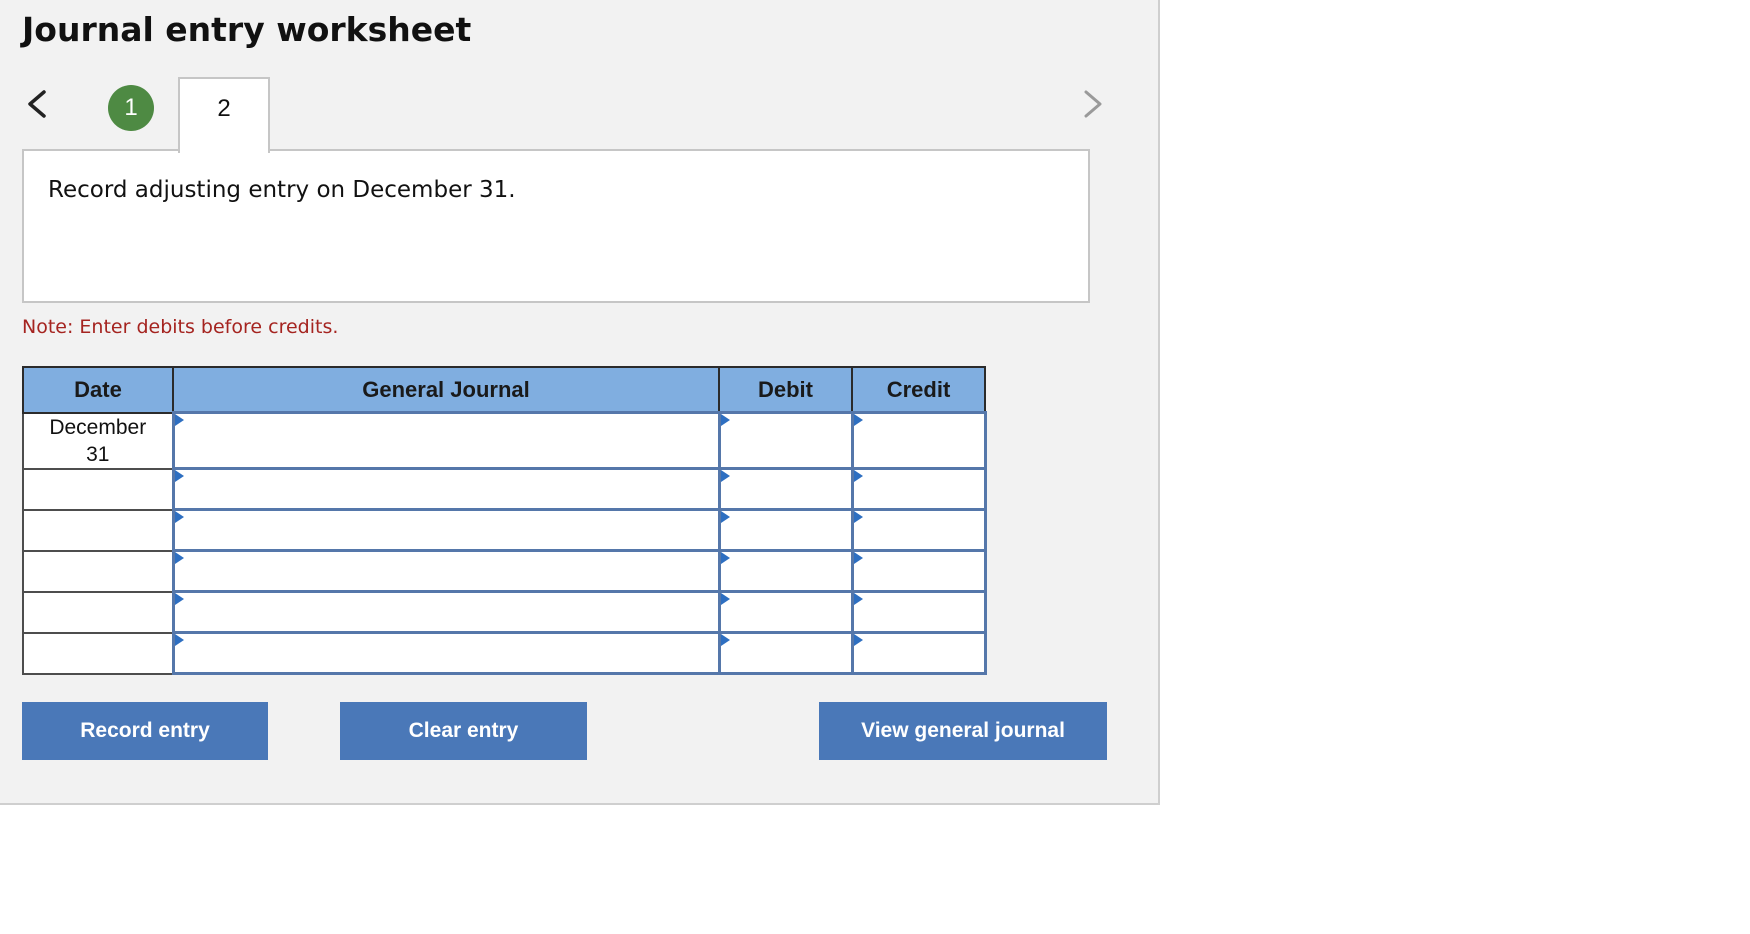 This screenshot has width=1750, height=934. What do you see at coordinates (98, 454) in the screenshot?
I see `date-line-2: 31` at bounding box center [98, 454].